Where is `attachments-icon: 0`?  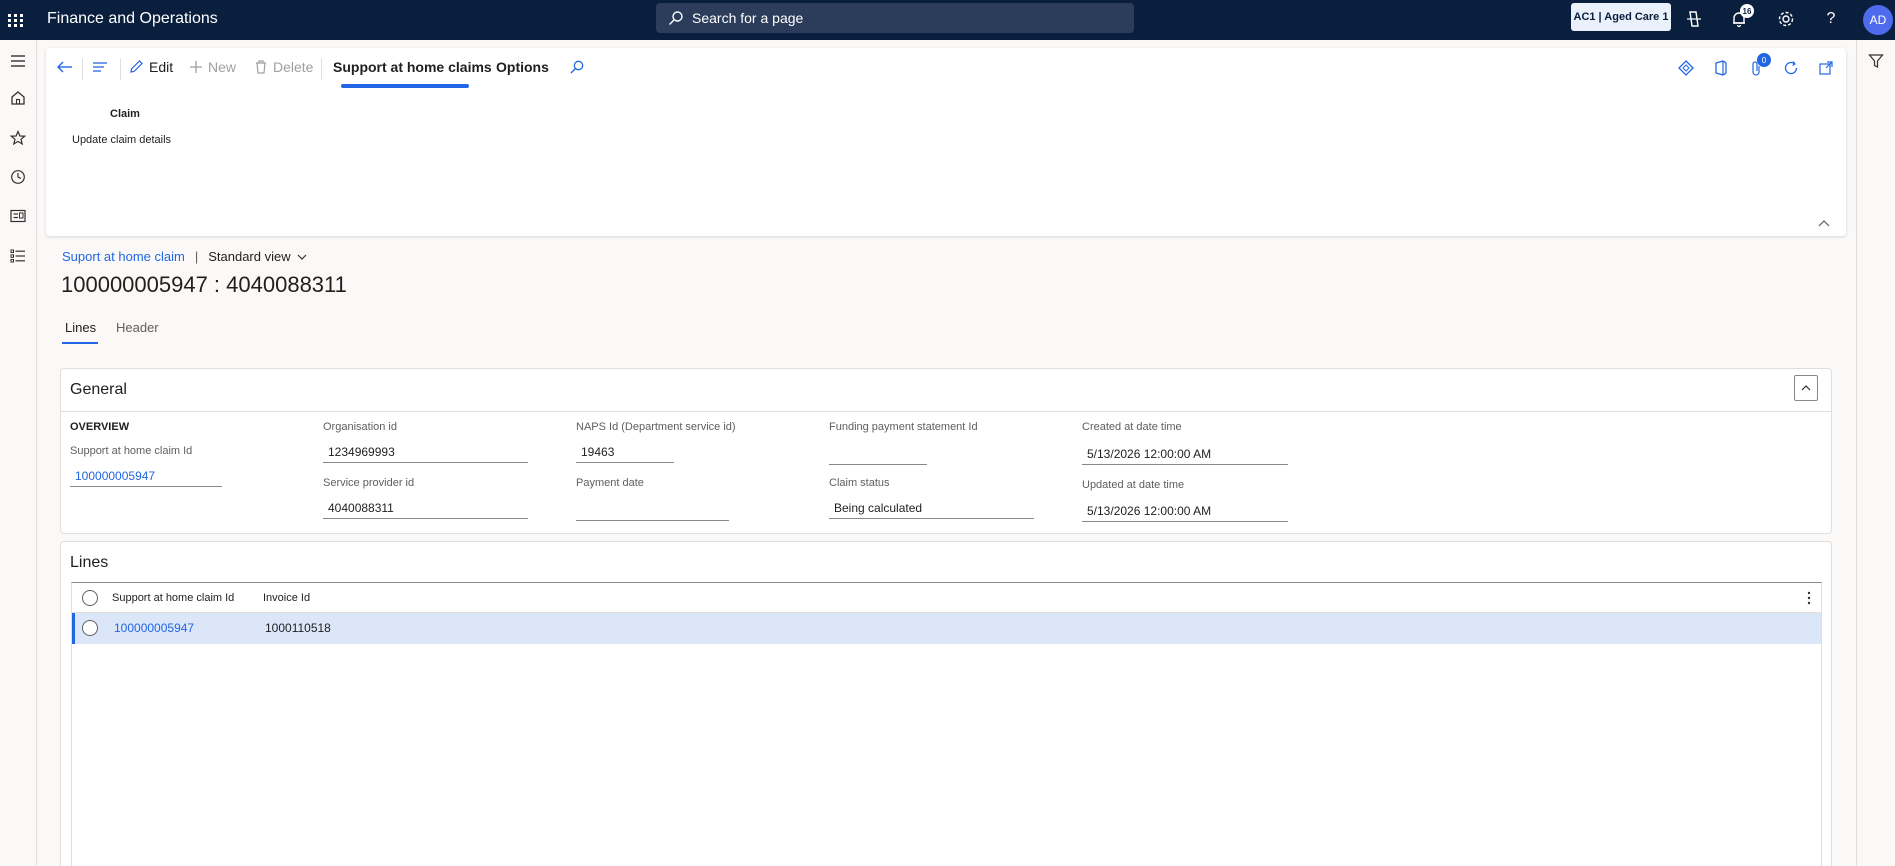
attachments-icon: 0 is located at coordinates (1758, 65).